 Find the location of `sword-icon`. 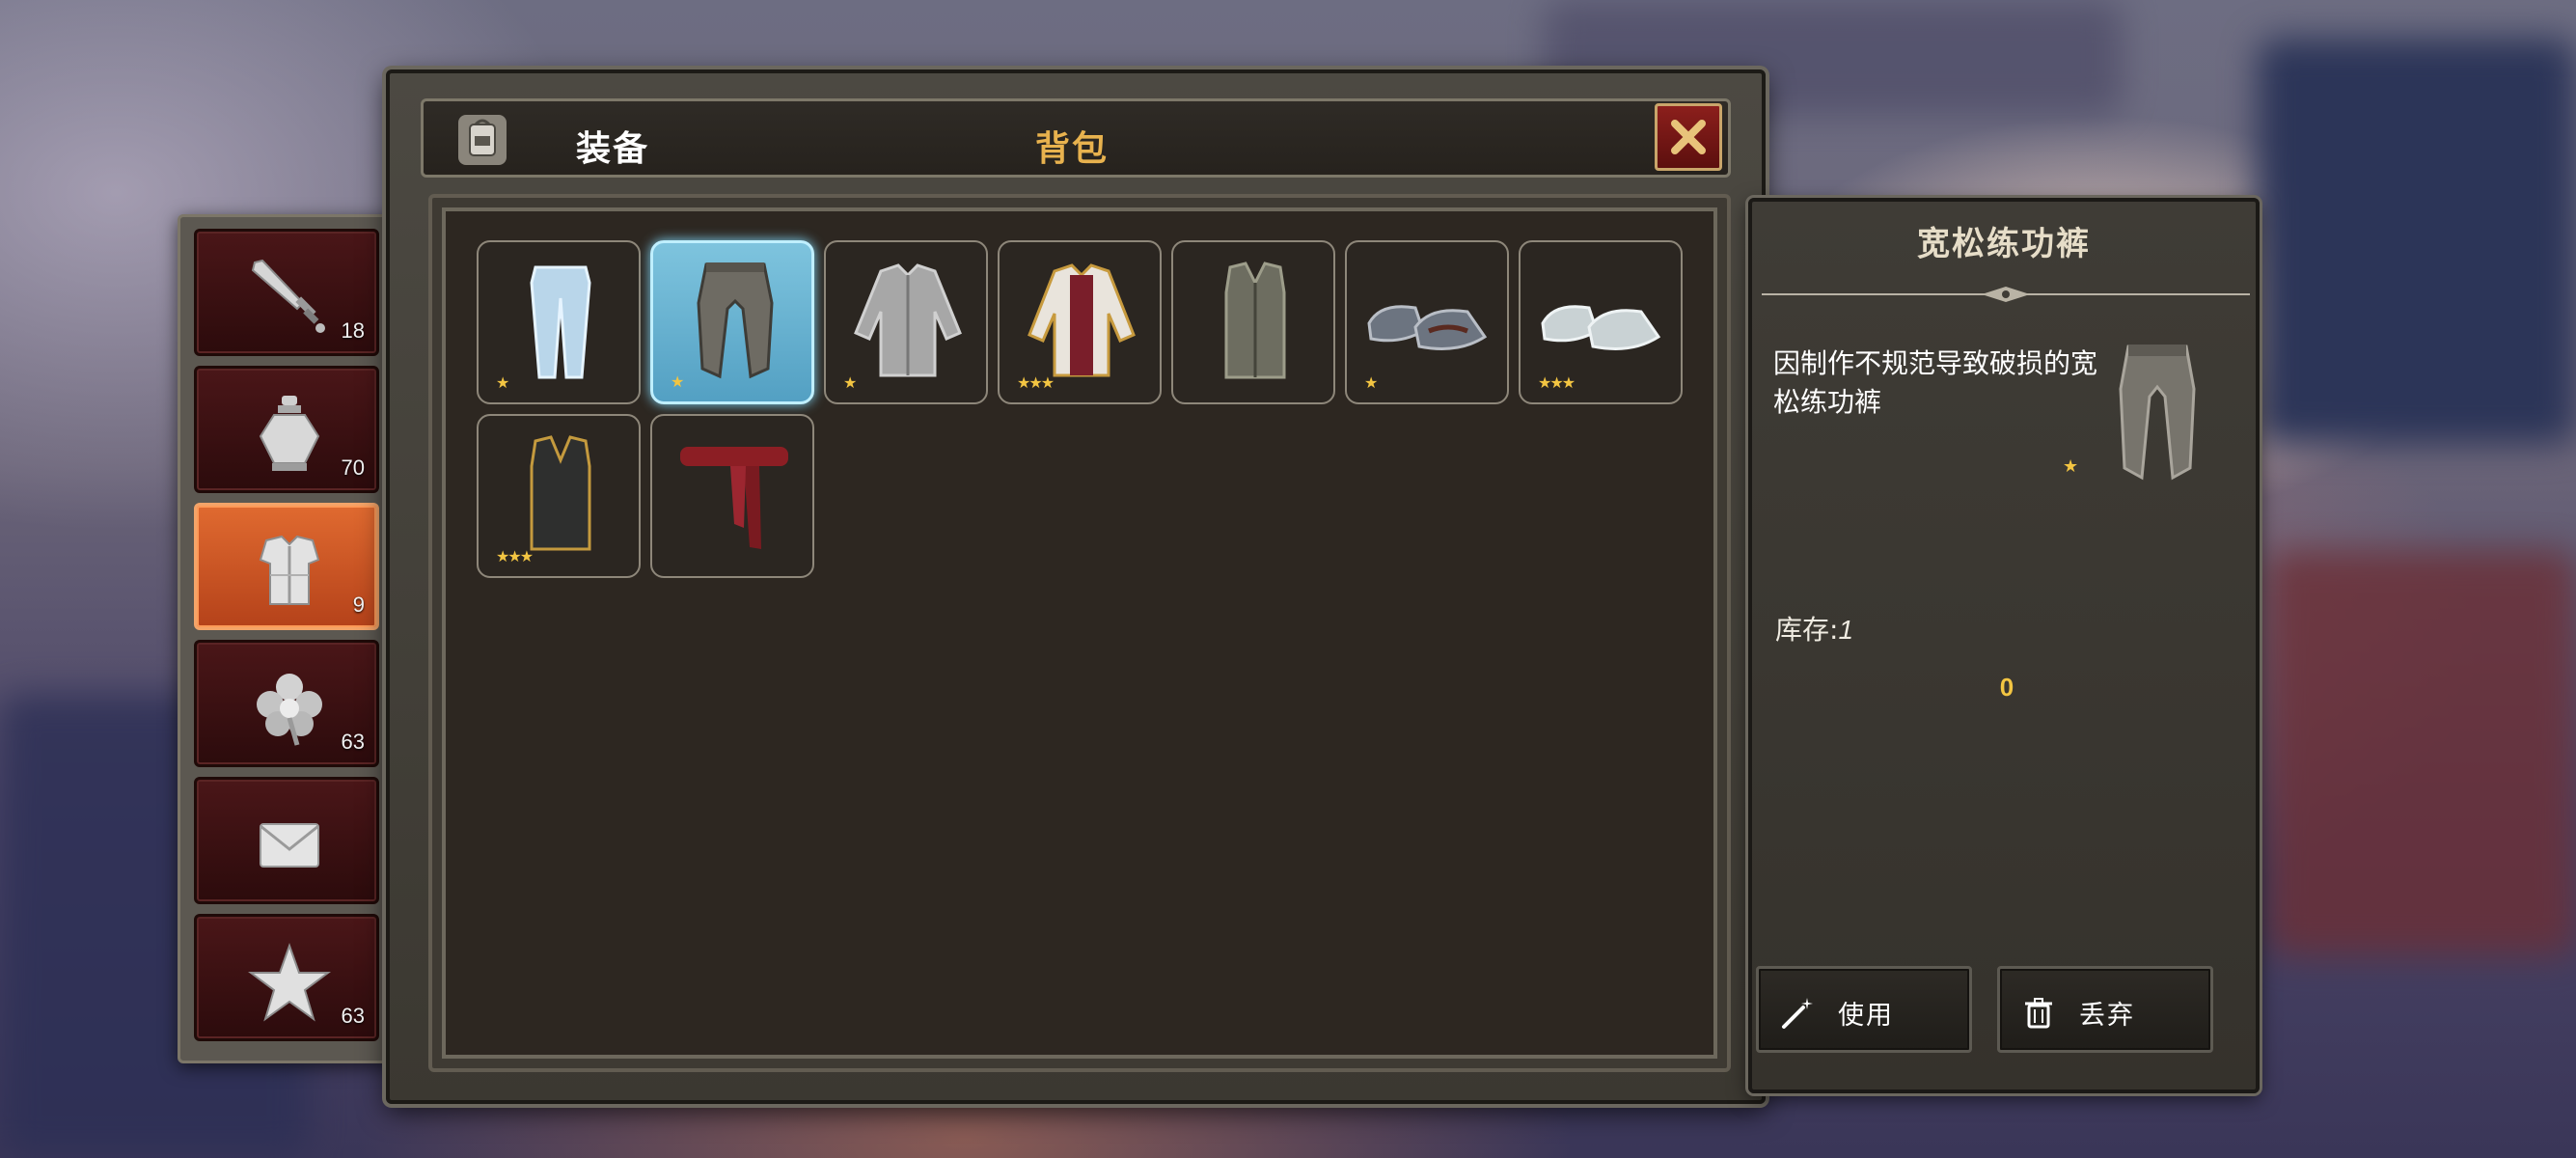

sword-icon is located at coordinates (288, 296).